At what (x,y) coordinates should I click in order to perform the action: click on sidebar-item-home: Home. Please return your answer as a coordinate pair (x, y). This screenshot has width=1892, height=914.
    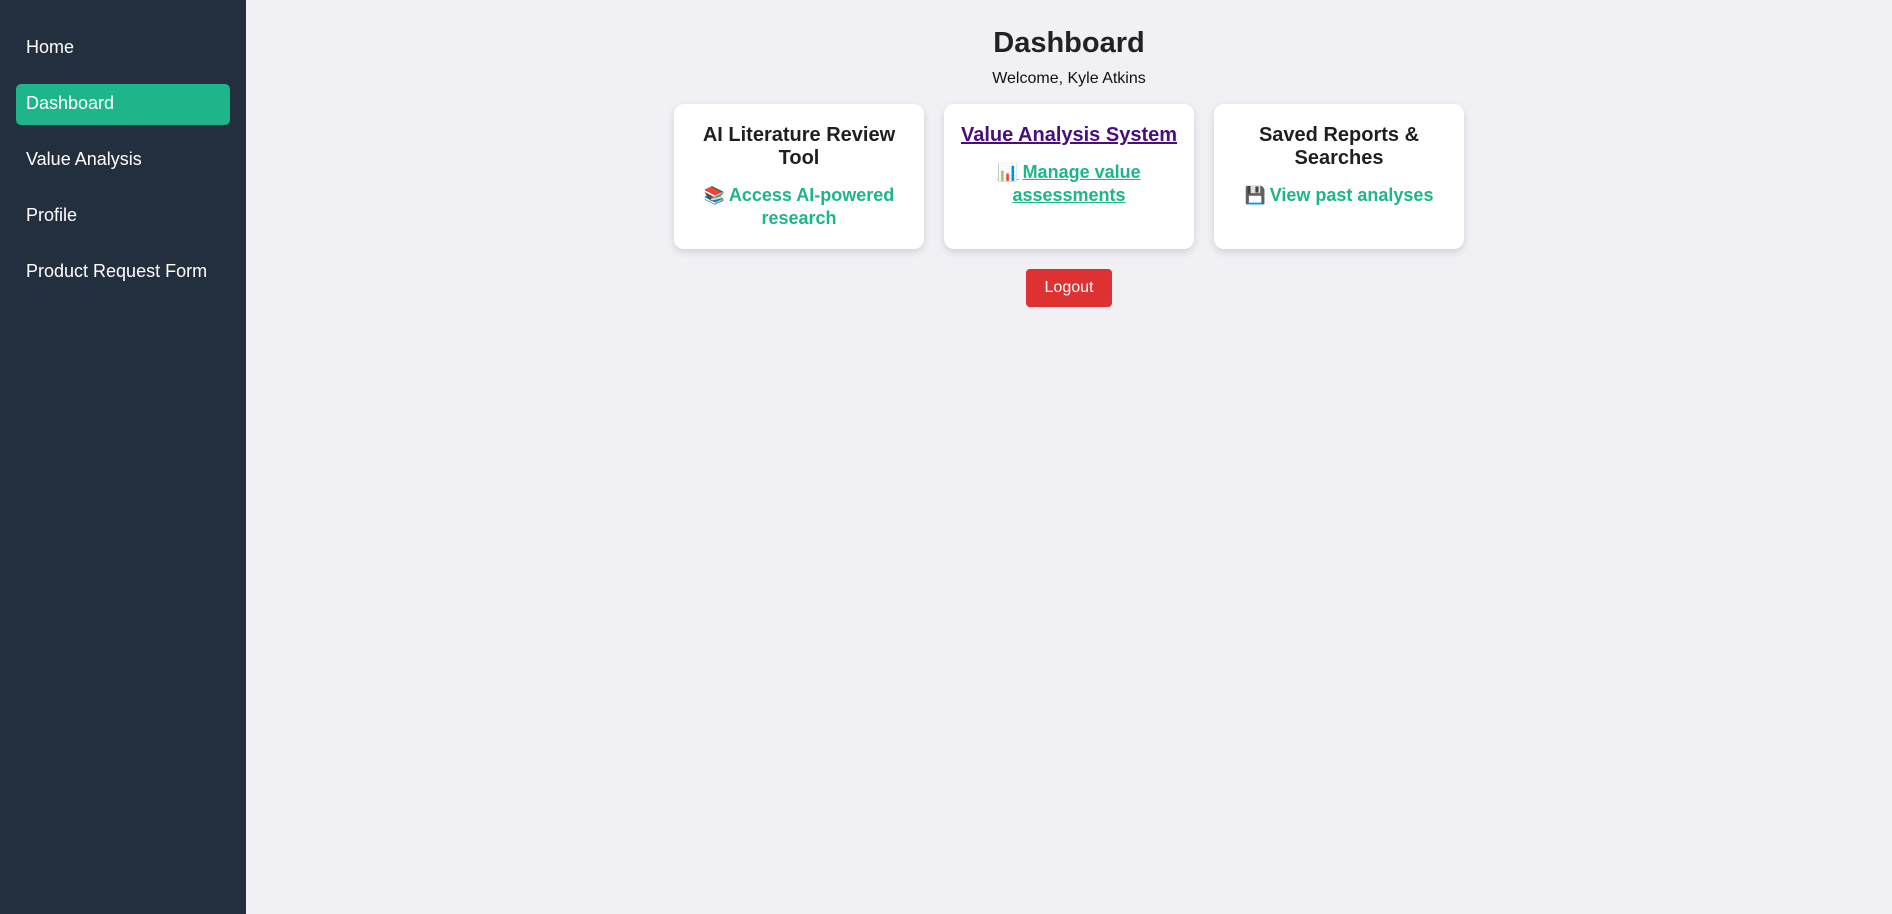
    Looking at the image, I should click on (123, 48).